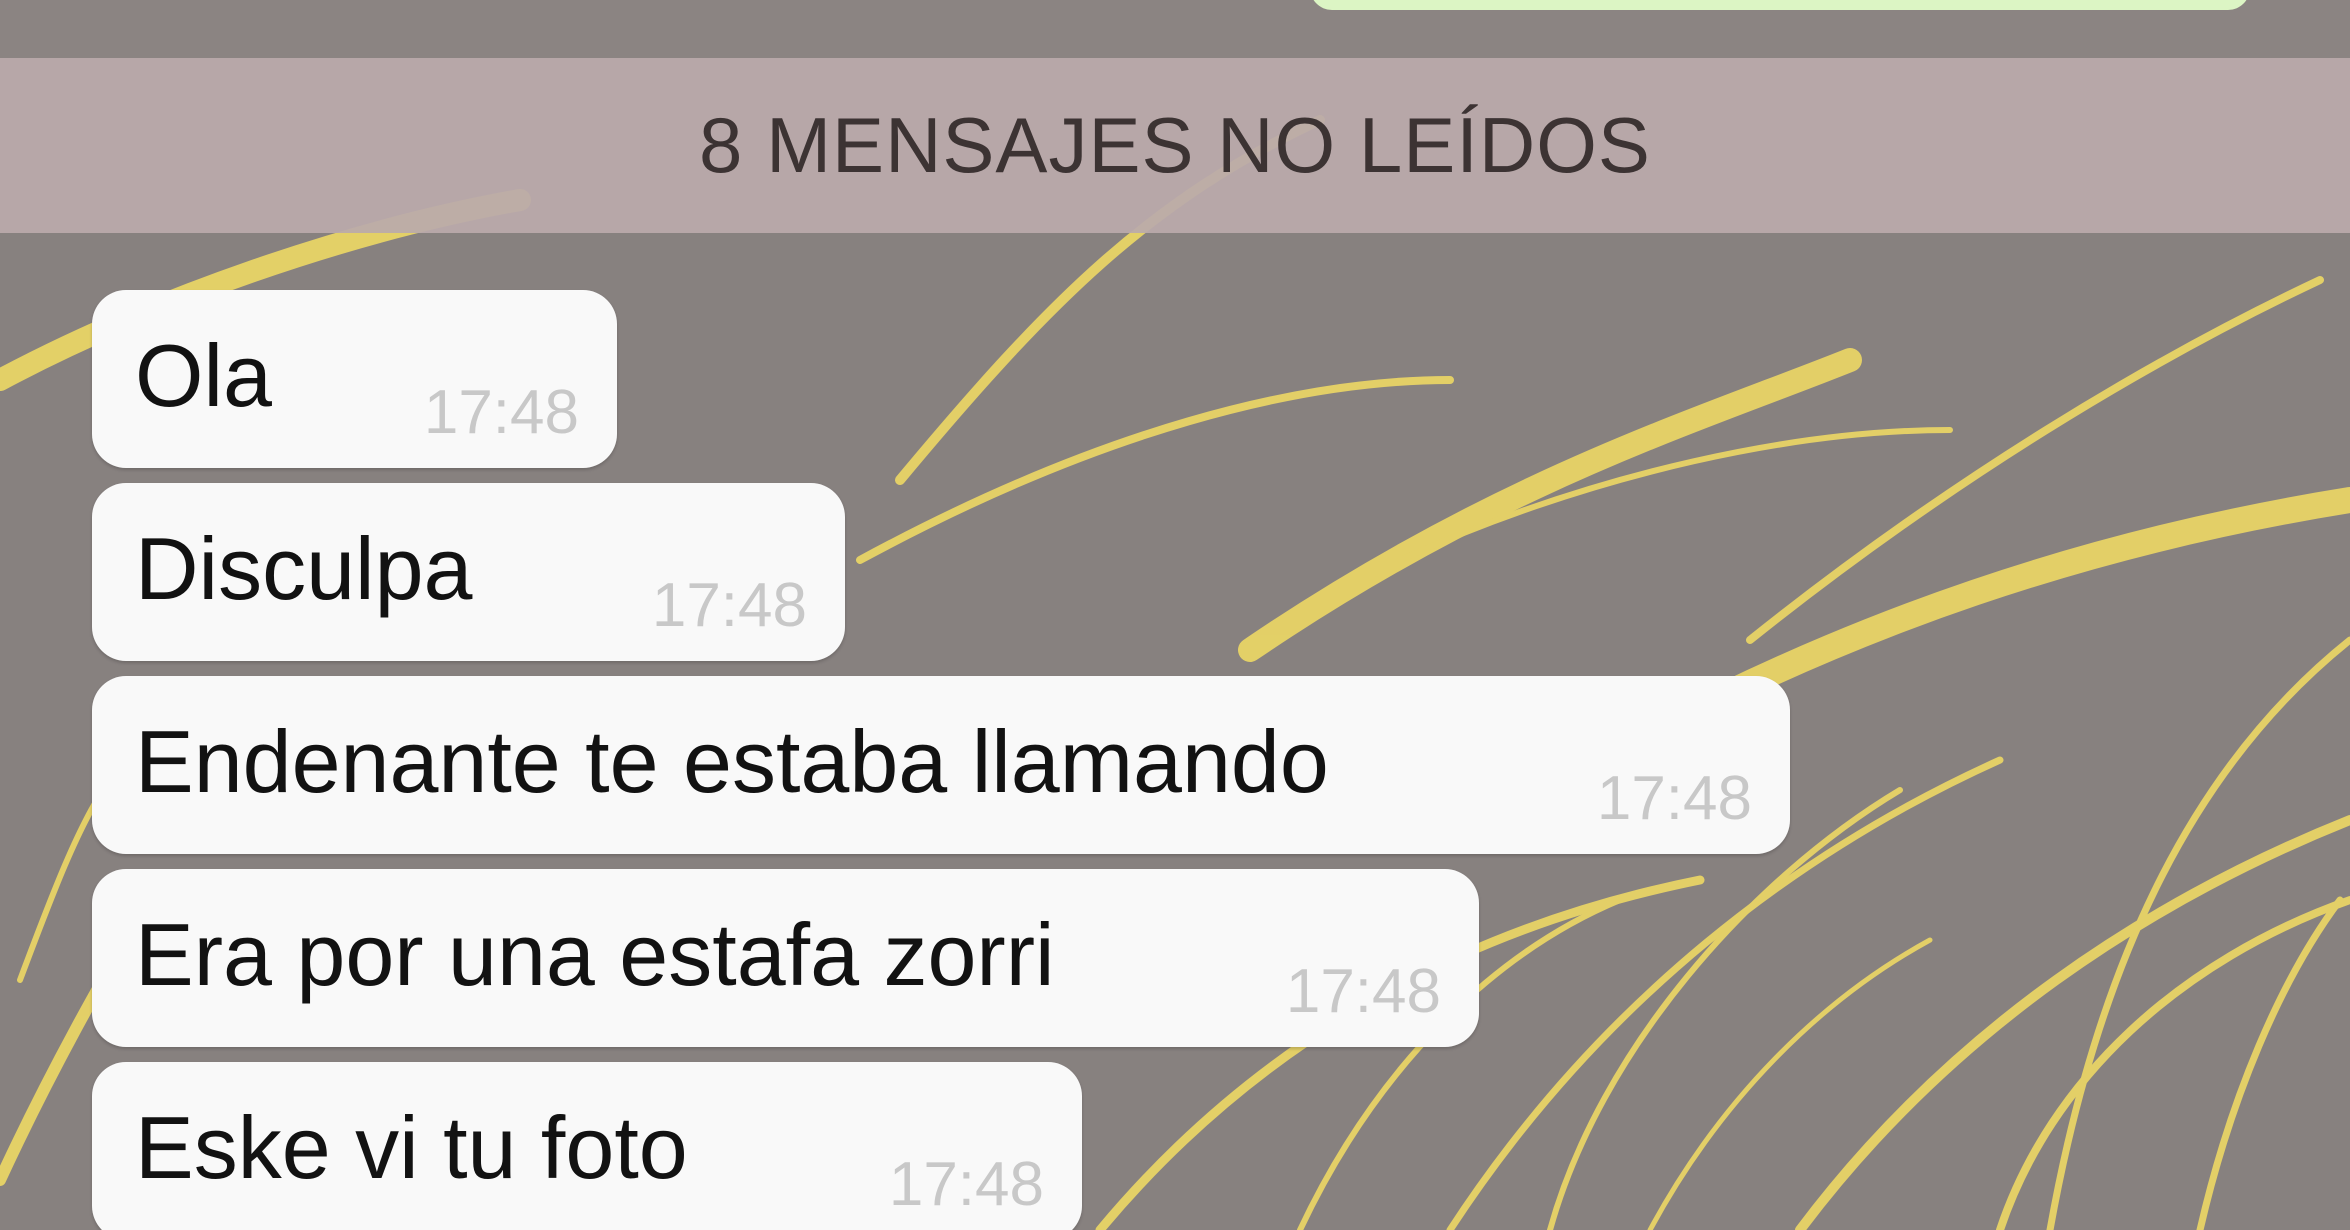 The height and width of the screenshot is (1230, 2350). Describe the element at coordinates (203, 375) in the screenshot. I see `message-text: Ola` at that location.